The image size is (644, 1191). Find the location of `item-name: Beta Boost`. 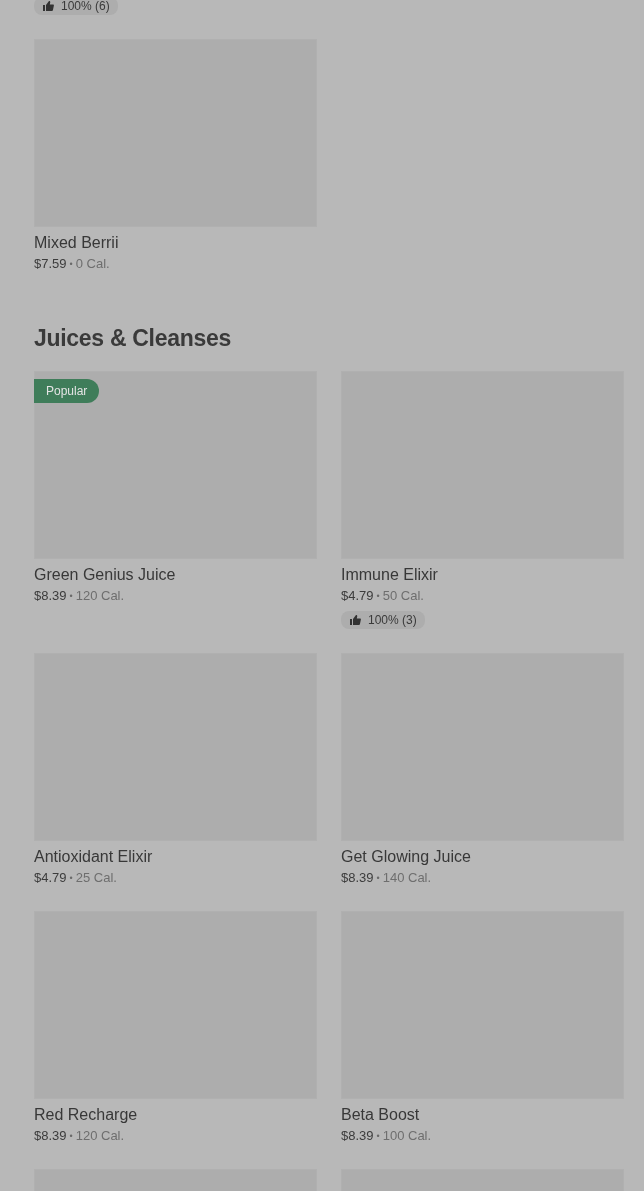

item-name: Beta Boost is located at coordinates (381, 1115).